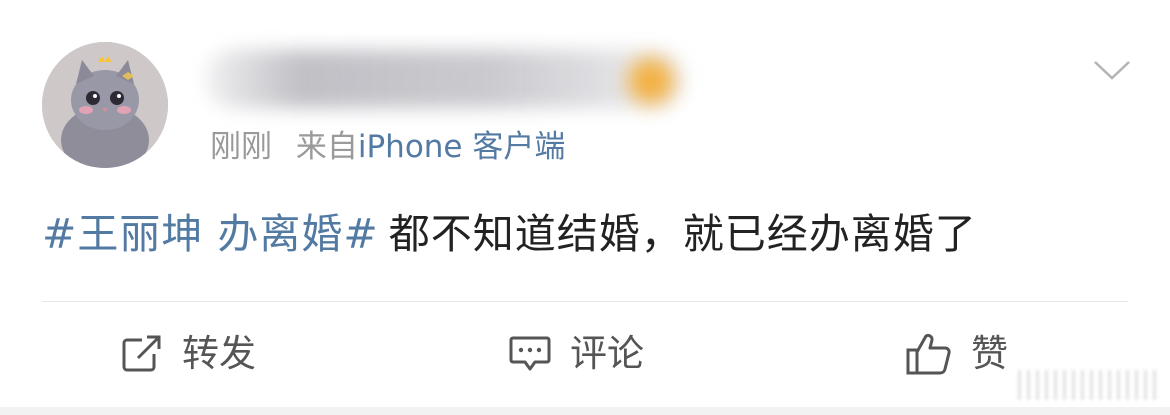 This screenshot has height=415, width=1170. I want to click on username-blurred, so click(445, 79).